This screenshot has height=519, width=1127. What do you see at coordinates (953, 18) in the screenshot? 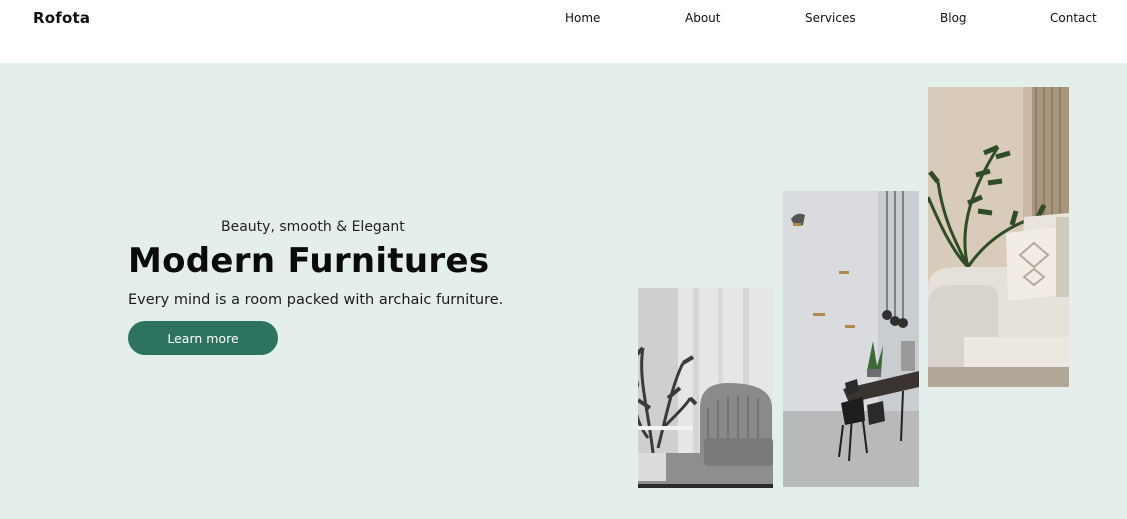
I see `nav-link-blog: Blog` at bounding box center [953, 18].